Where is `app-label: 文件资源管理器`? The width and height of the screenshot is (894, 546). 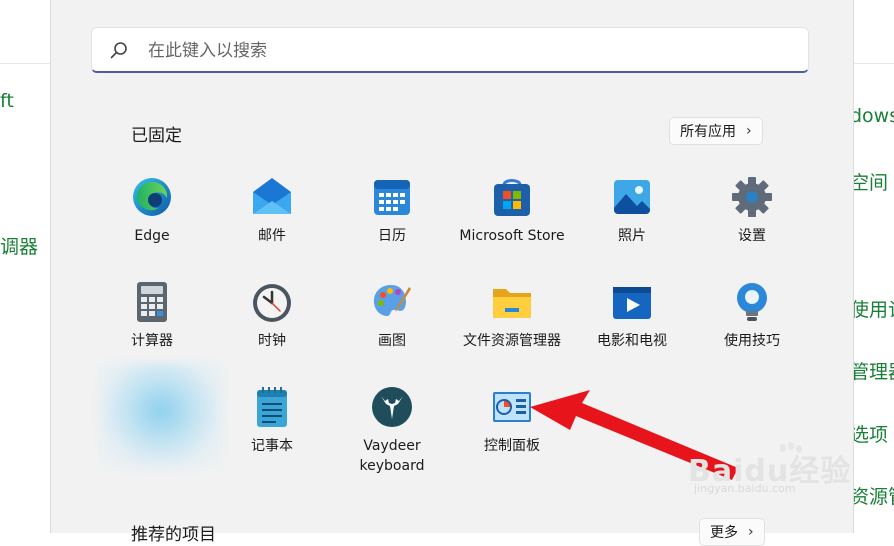 app-label: 文件资源管理器 is located at coordinates (512, 341).